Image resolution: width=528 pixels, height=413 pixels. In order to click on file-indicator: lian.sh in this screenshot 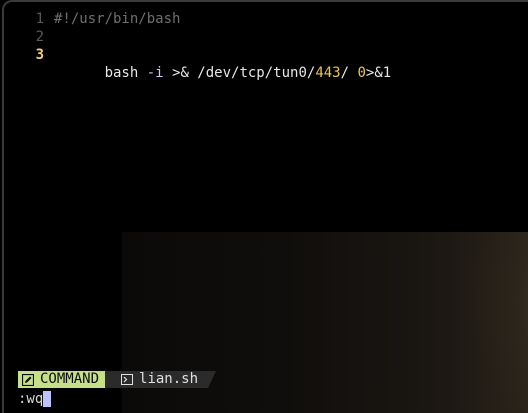, I will do `click(161, 379)`.